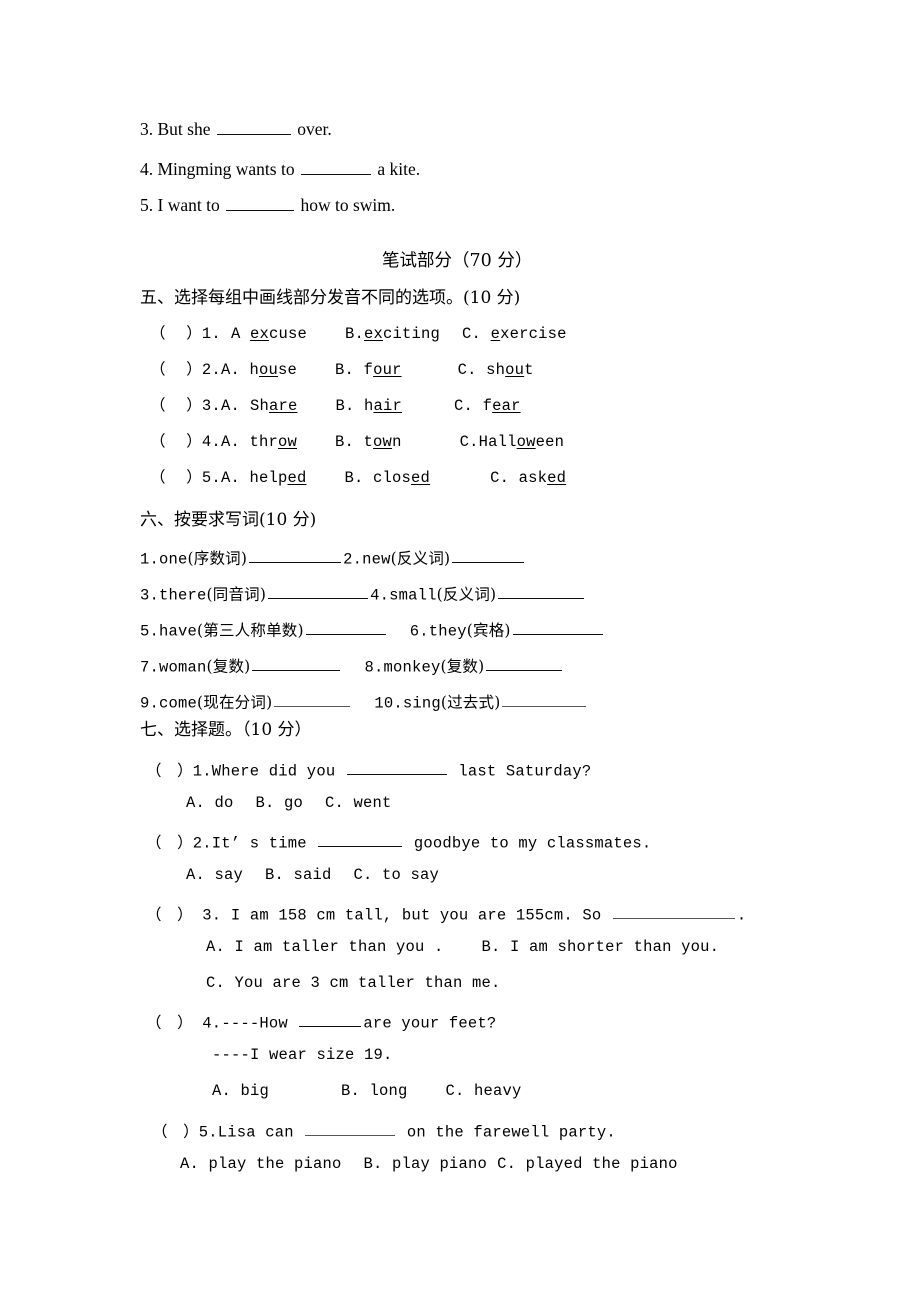  What do you see at coordinates (512, 442) in the screenshot?
I see `option-c: C.Halloween` at bounding box center [512, 442].